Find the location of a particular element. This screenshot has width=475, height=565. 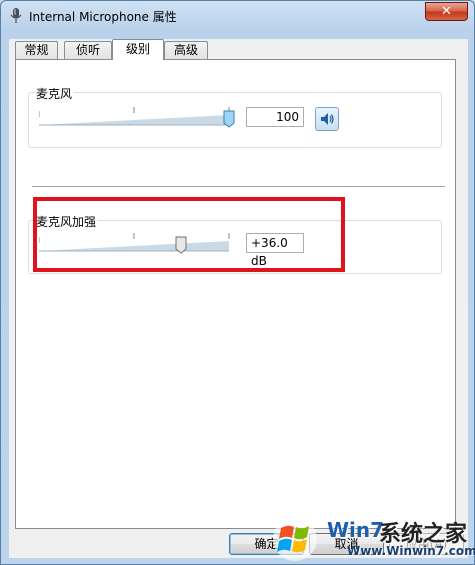

speaker-icon is located at coordinates (327, 119).